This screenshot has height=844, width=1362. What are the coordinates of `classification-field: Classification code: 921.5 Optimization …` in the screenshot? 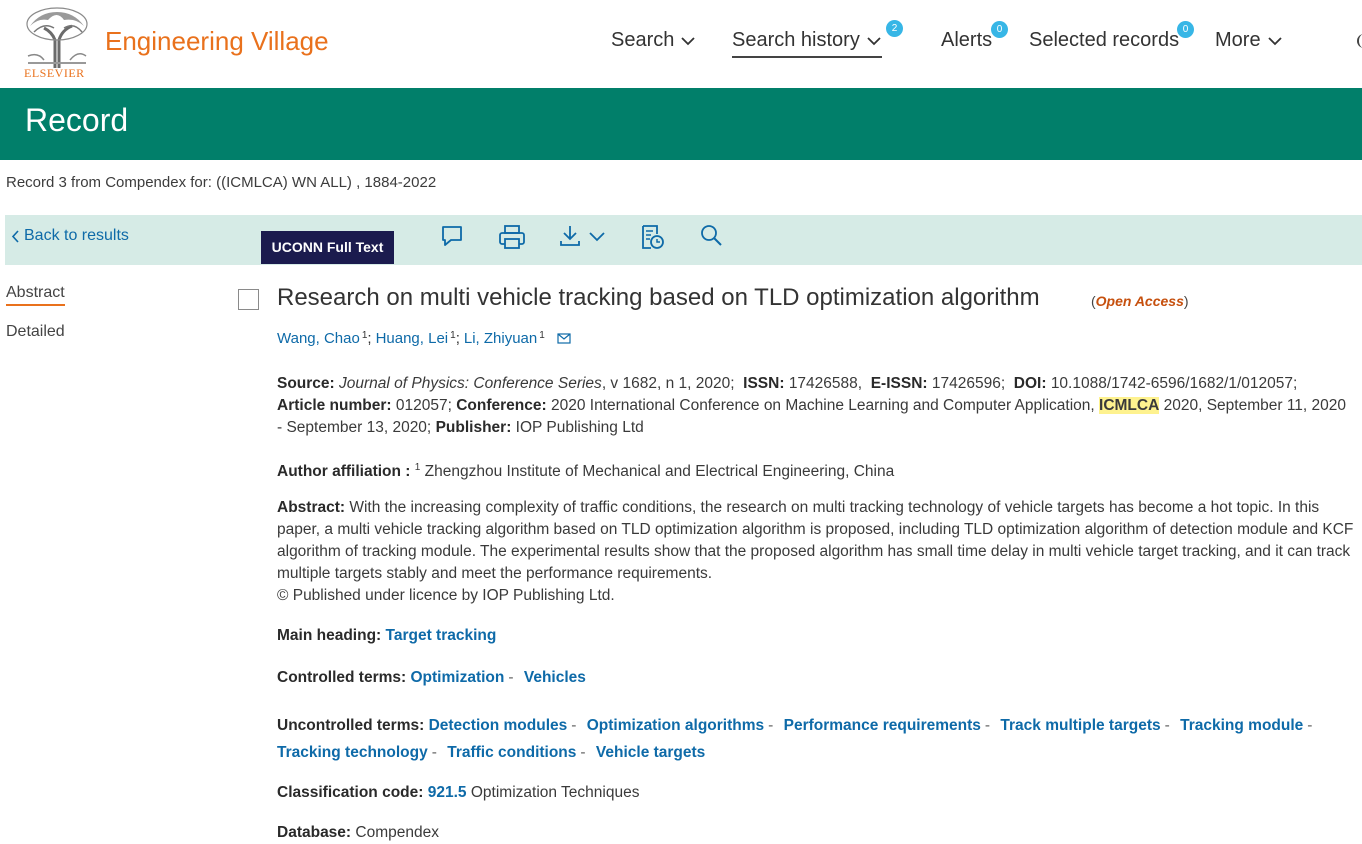 It's located at (458, 792).